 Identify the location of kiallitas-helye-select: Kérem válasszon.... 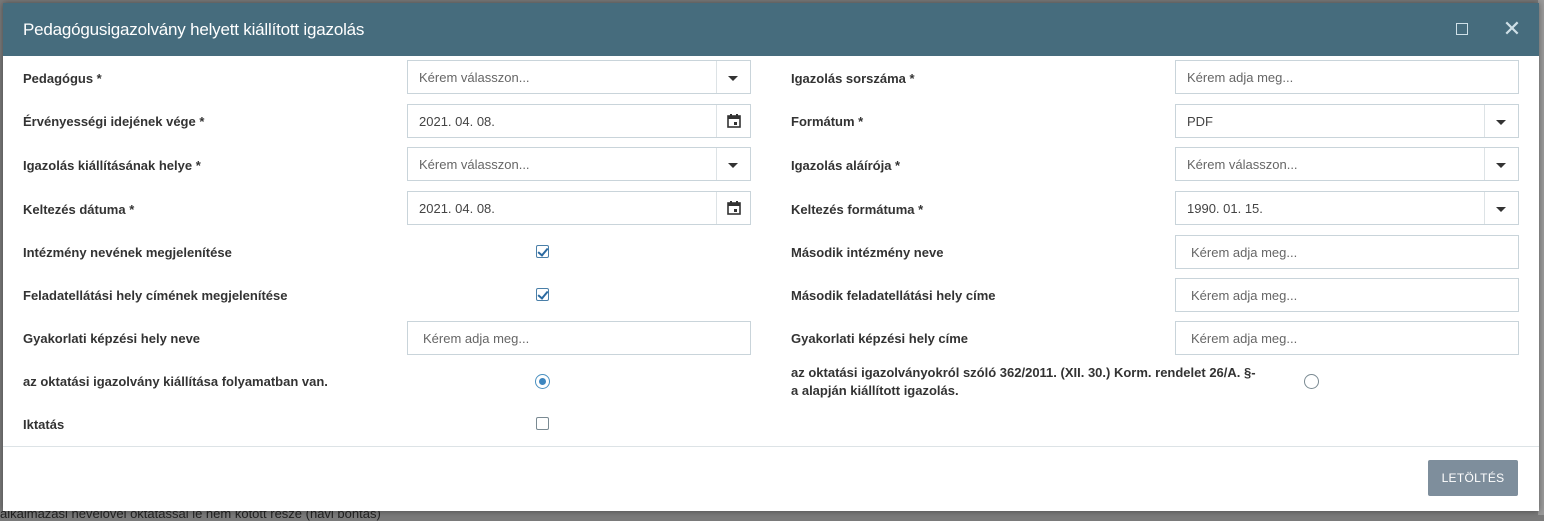
(579, 164).